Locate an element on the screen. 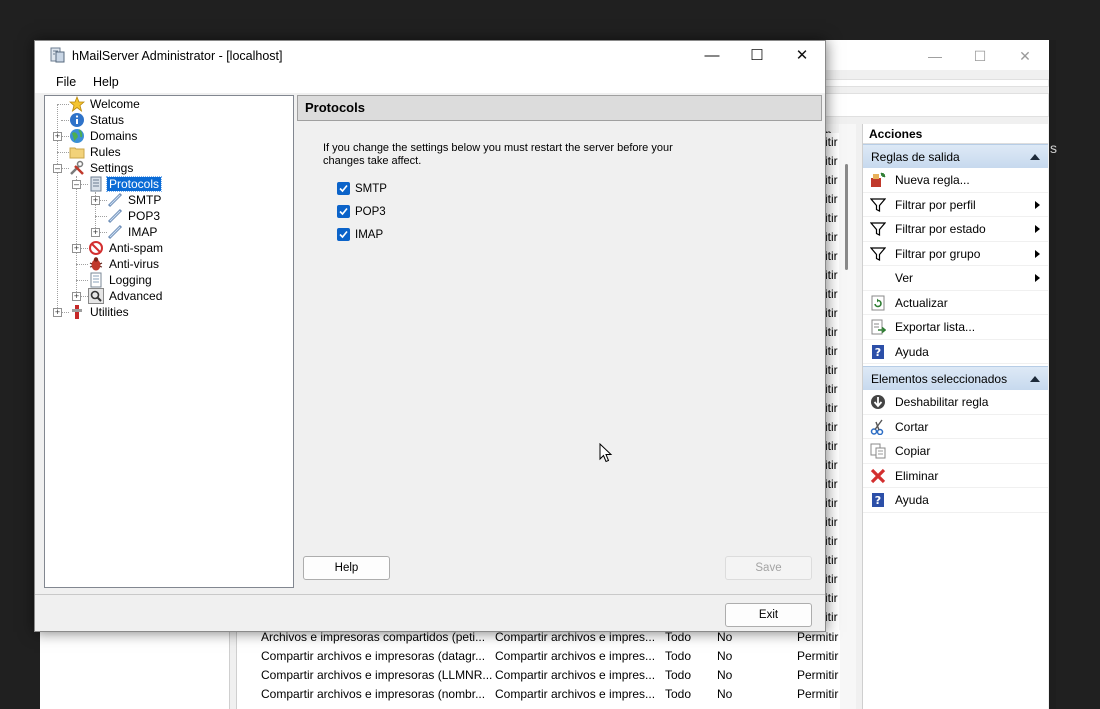 The image size is (1100, 709). action-item: Cortar is located at coordinates (955, 427).